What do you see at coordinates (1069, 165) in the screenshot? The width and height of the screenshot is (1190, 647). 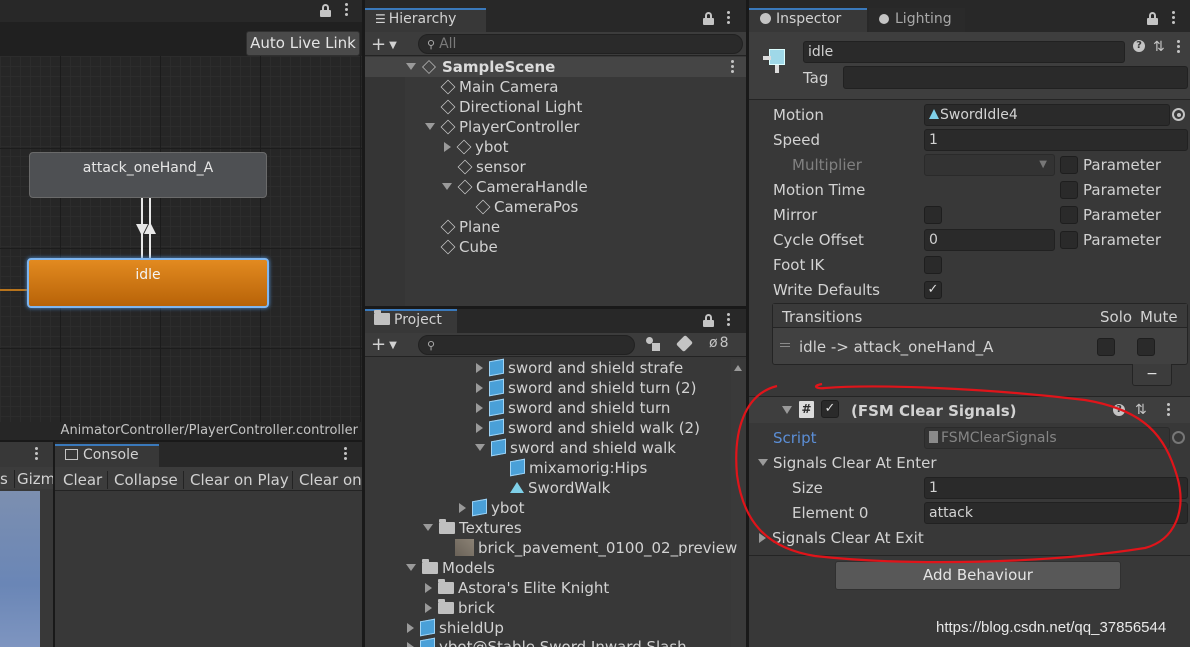 I see `multiplier-parameter-checkbox` at bounding box center [1069, 165].